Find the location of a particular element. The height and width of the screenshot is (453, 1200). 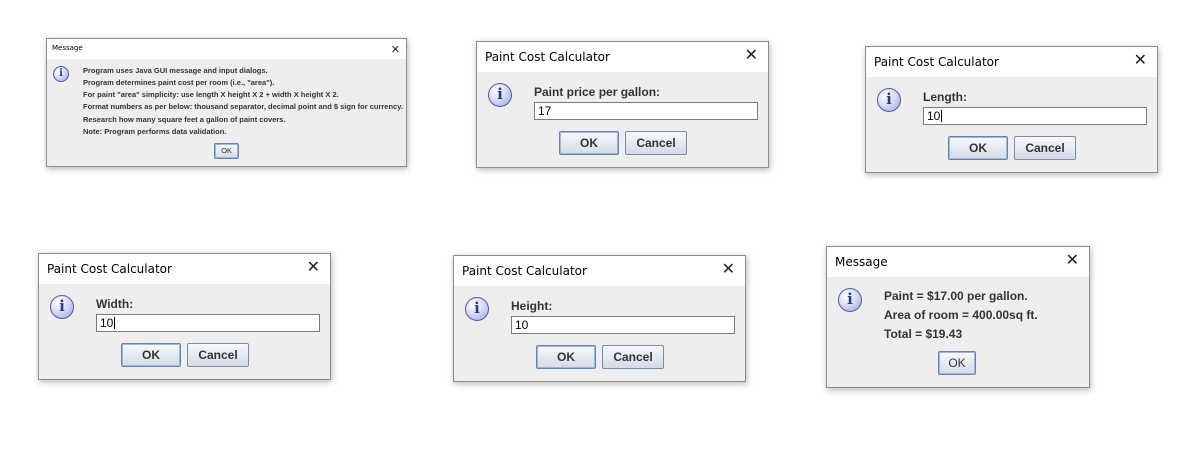

price-input-value: 17 is located at coordinates (545, 111).